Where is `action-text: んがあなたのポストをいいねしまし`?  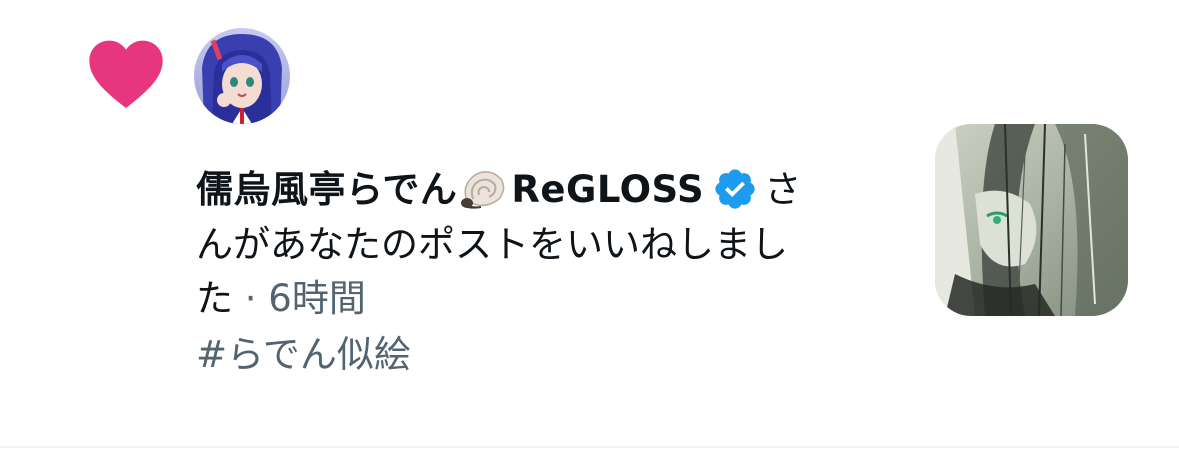
action-text: んがあなたのポストをいいねしまし is located at coordinates (492, 244).